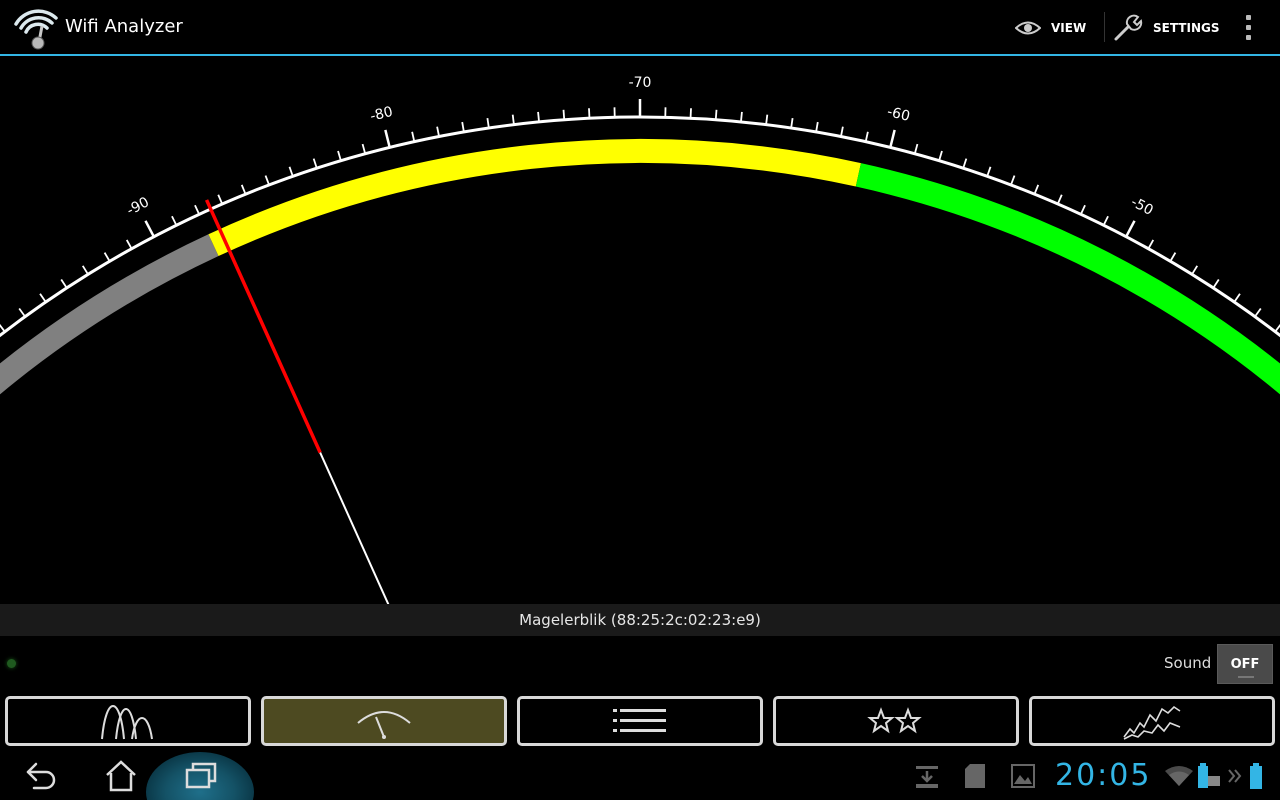  Describe the element at coordinates (124, 26) in the screenshot. I see `app-title: Wifi Analyzer` at that location.